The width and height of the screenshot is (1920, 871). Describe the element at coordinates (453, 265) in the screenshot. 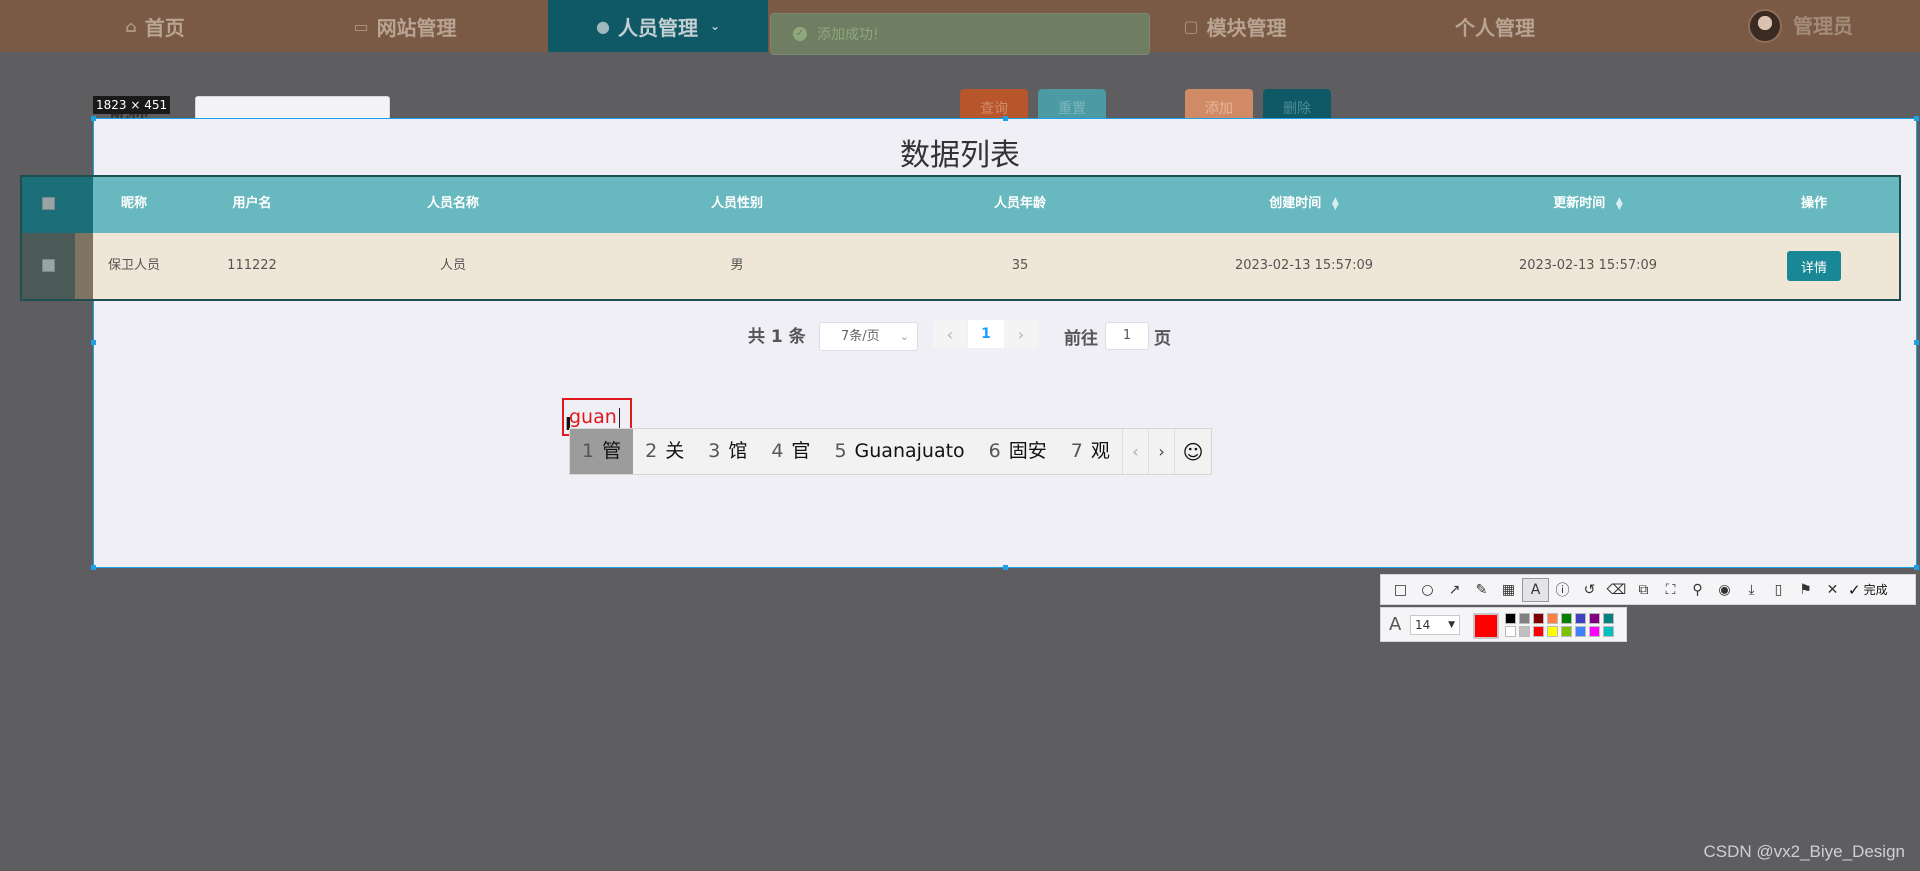

I see `cell-name: 人员` at that location.